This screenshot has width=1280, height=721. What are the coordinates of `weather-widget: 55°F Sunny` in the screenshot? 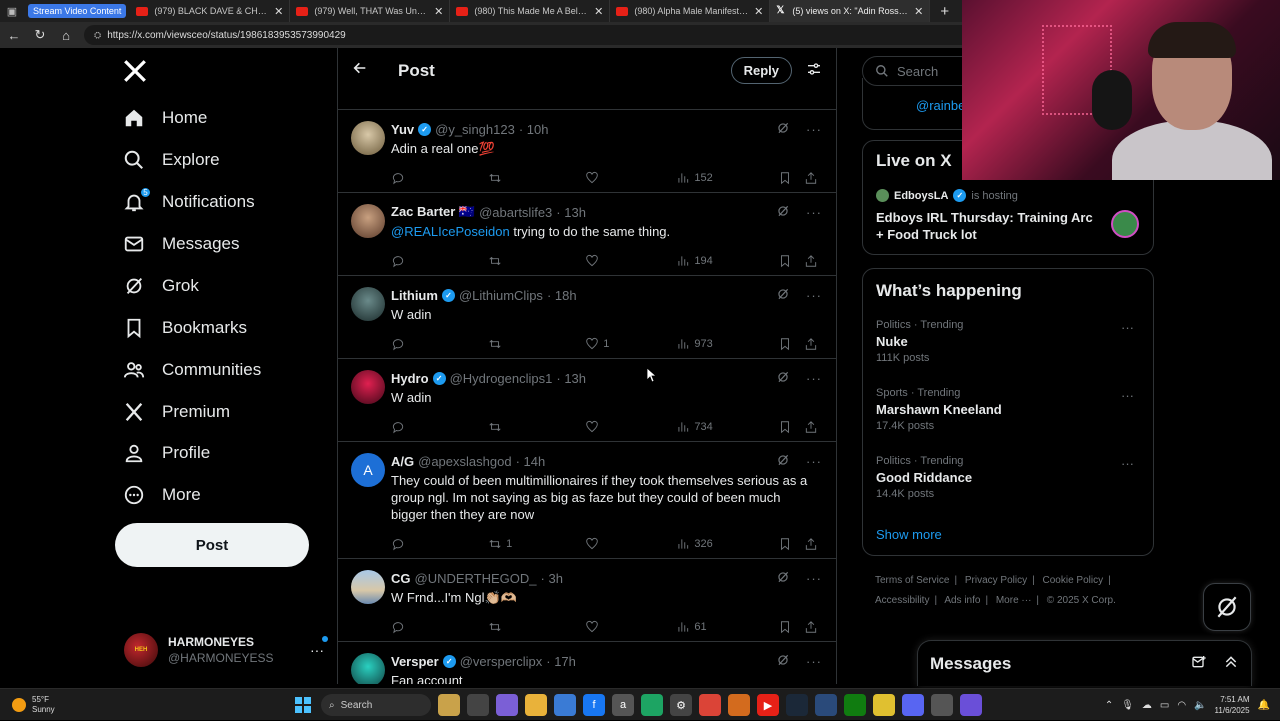 It's located at (100, 705).